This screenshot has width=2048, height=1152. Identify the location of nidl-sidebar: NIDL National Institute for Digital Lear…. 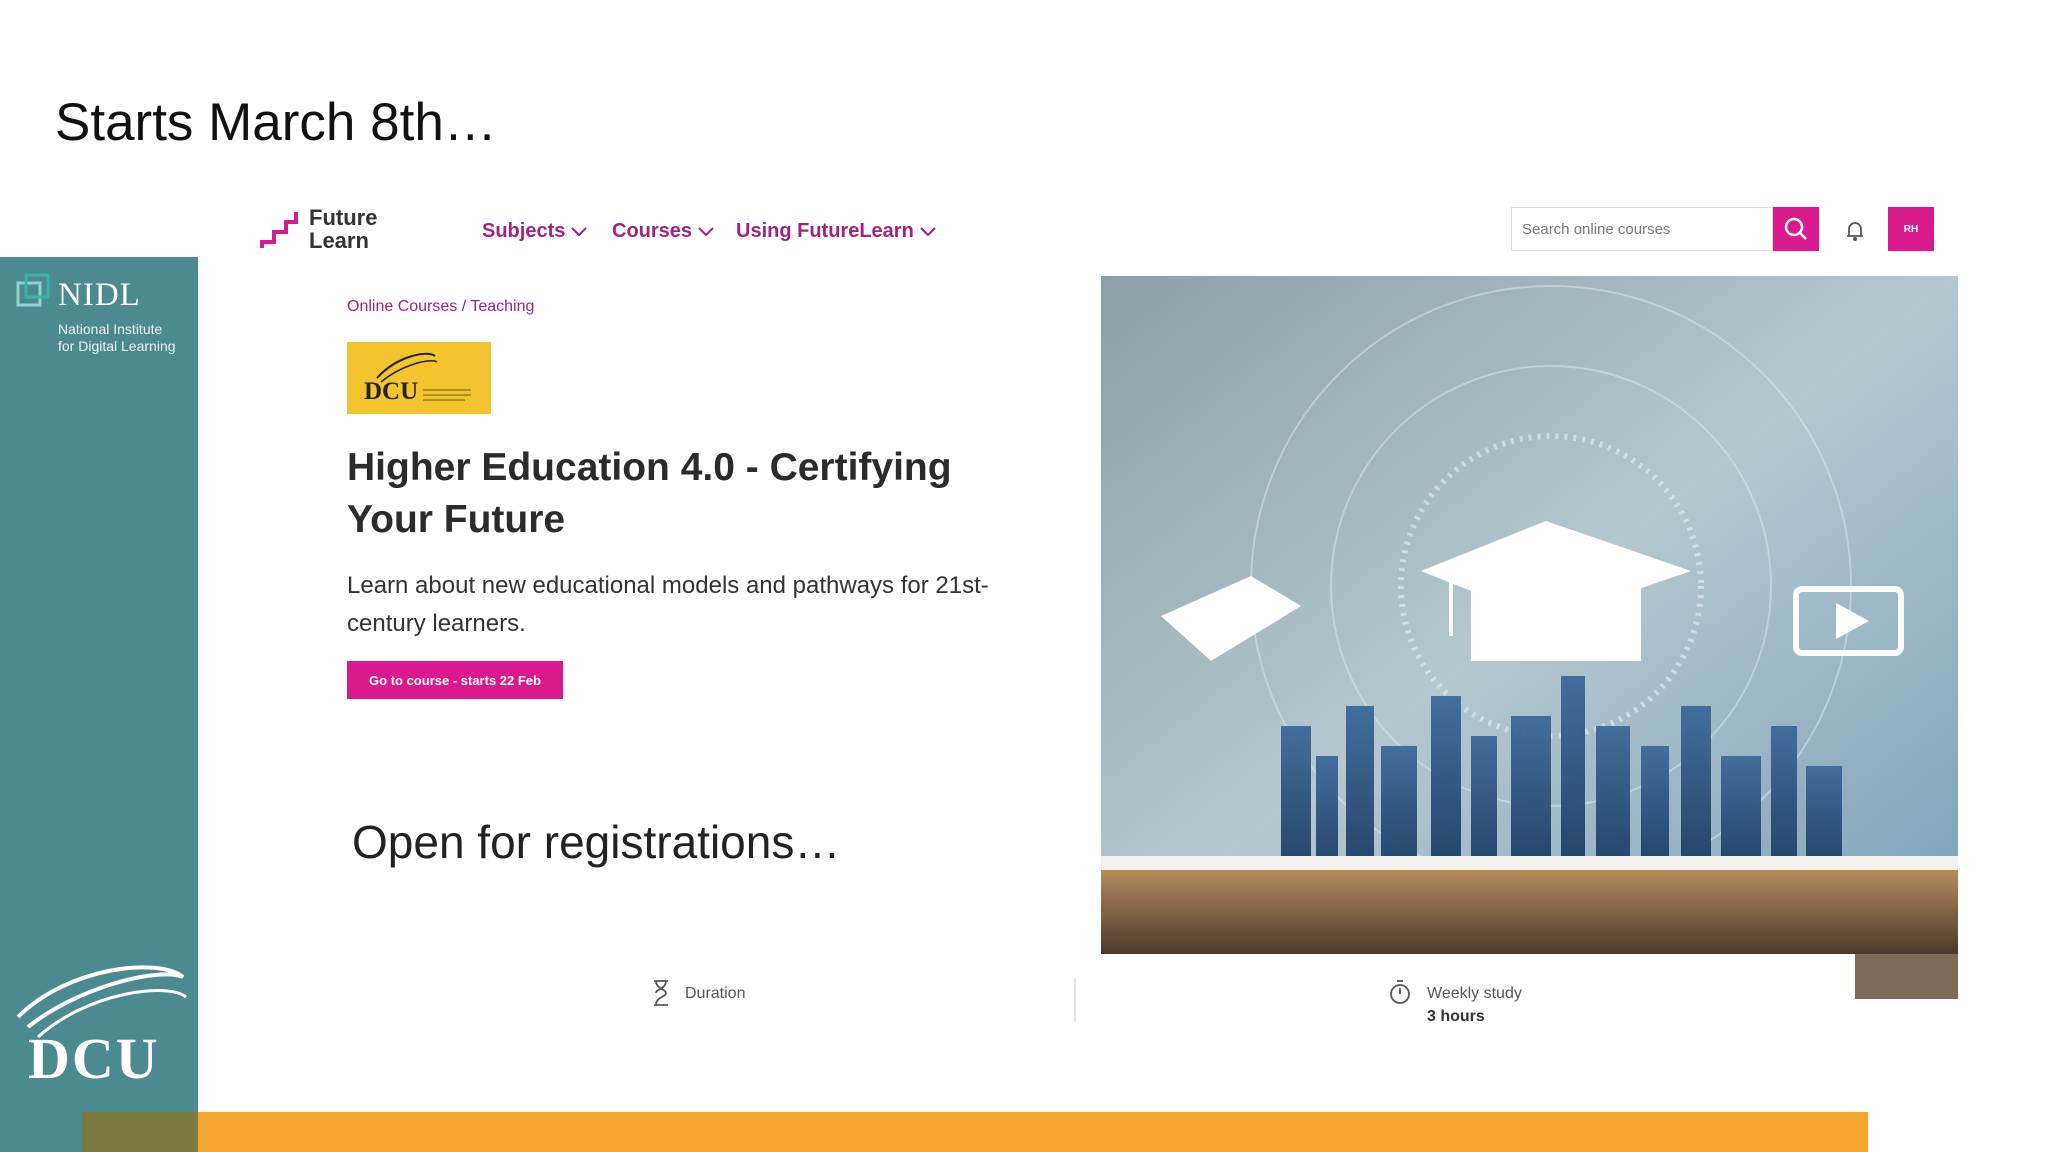
(99, 704).